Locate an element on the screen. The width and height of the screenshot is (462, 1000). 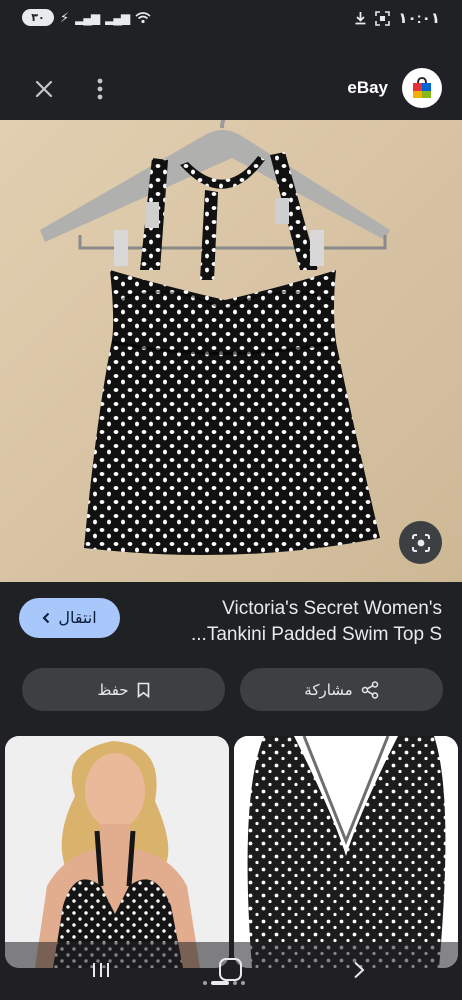
ebay-logo-icon is located at coordinates (422, 87).